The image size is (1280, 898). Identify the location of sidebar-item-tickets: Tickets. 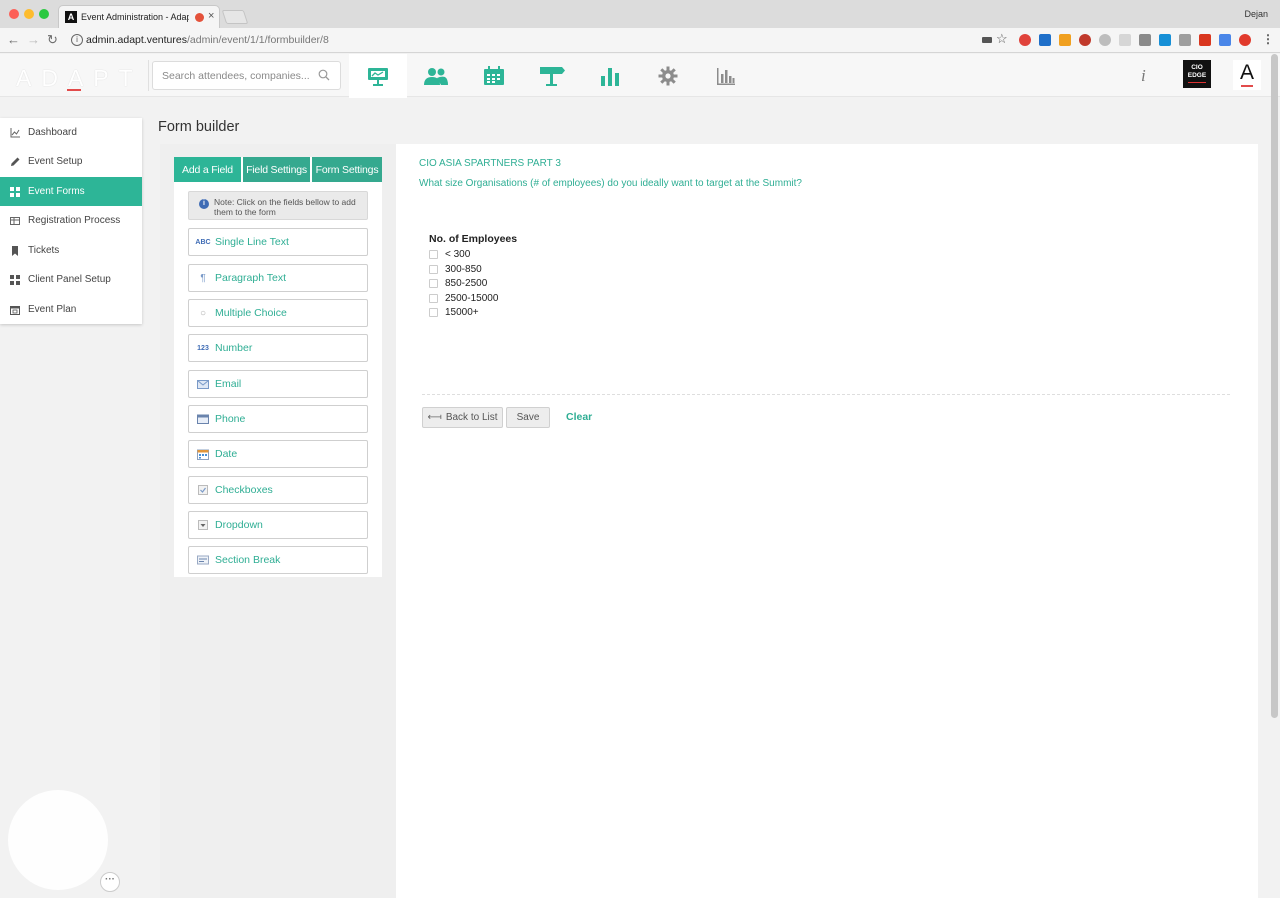
(71, 250).